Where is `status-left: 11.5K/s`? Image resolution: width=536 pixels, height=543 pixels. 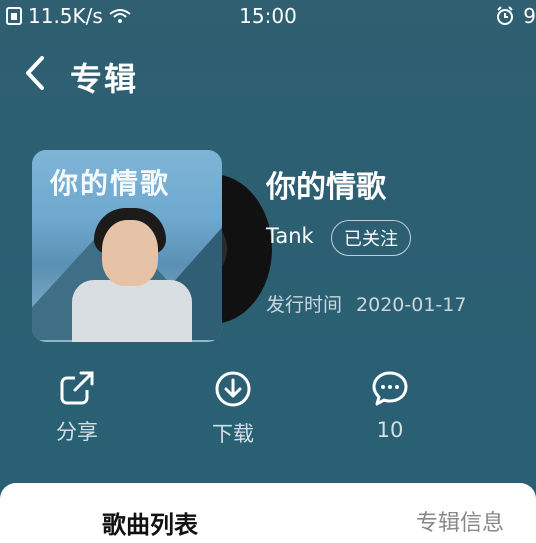
status-left: 11.5K/s is located at coordinates (68, 16).